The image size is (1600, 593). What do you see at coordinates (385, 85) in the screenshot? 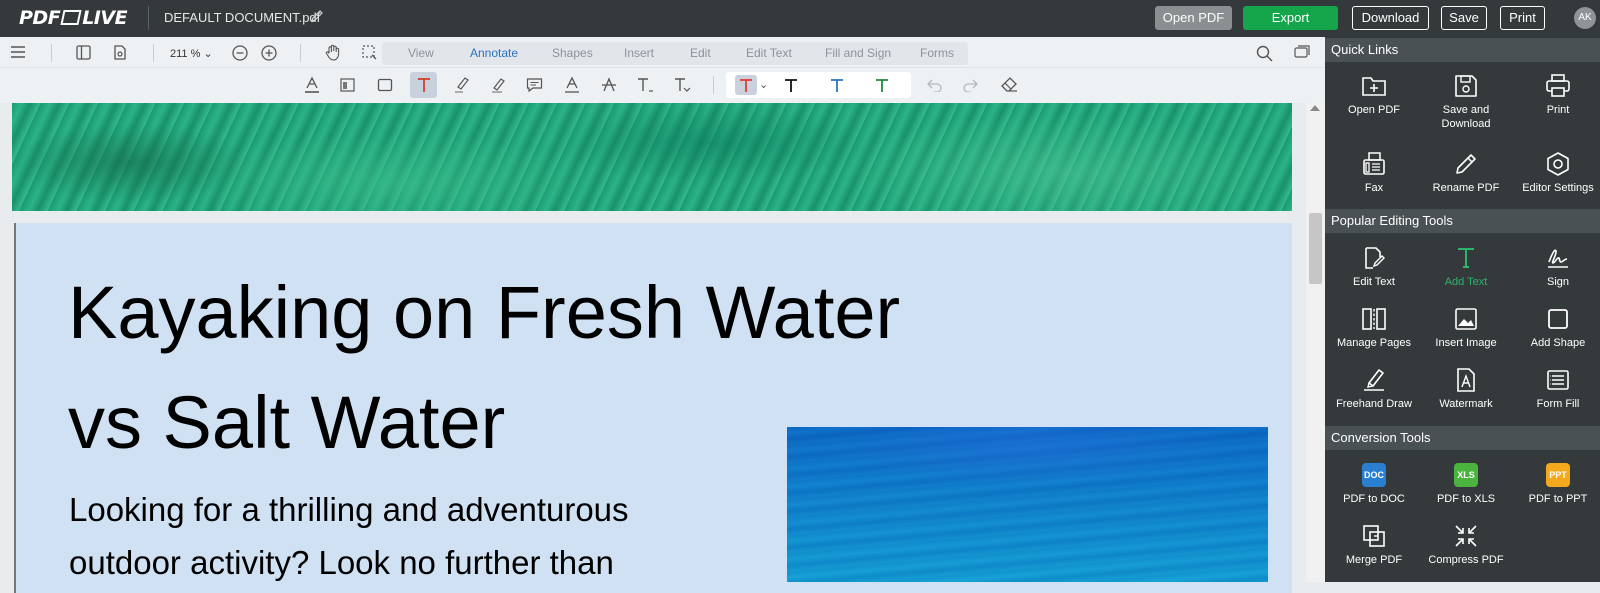
I see `rectangle-icon` at bounding box center [385, 85].